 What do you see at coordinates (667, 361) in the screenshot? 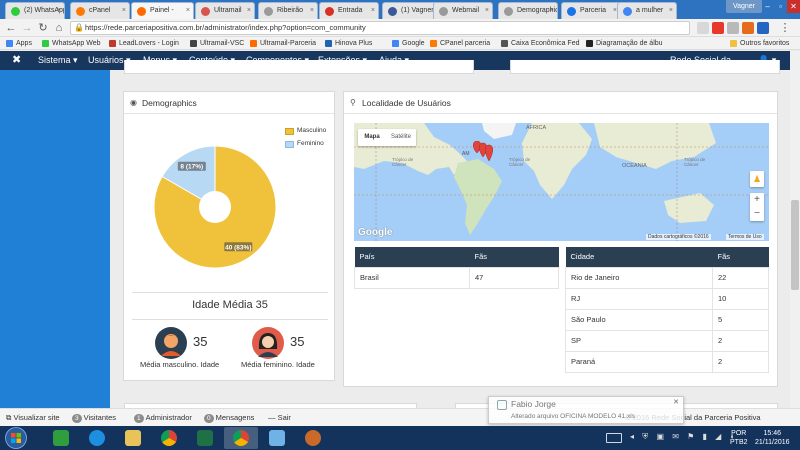
I see `table-row: Paraná 2` at bounding box center [667, 361].